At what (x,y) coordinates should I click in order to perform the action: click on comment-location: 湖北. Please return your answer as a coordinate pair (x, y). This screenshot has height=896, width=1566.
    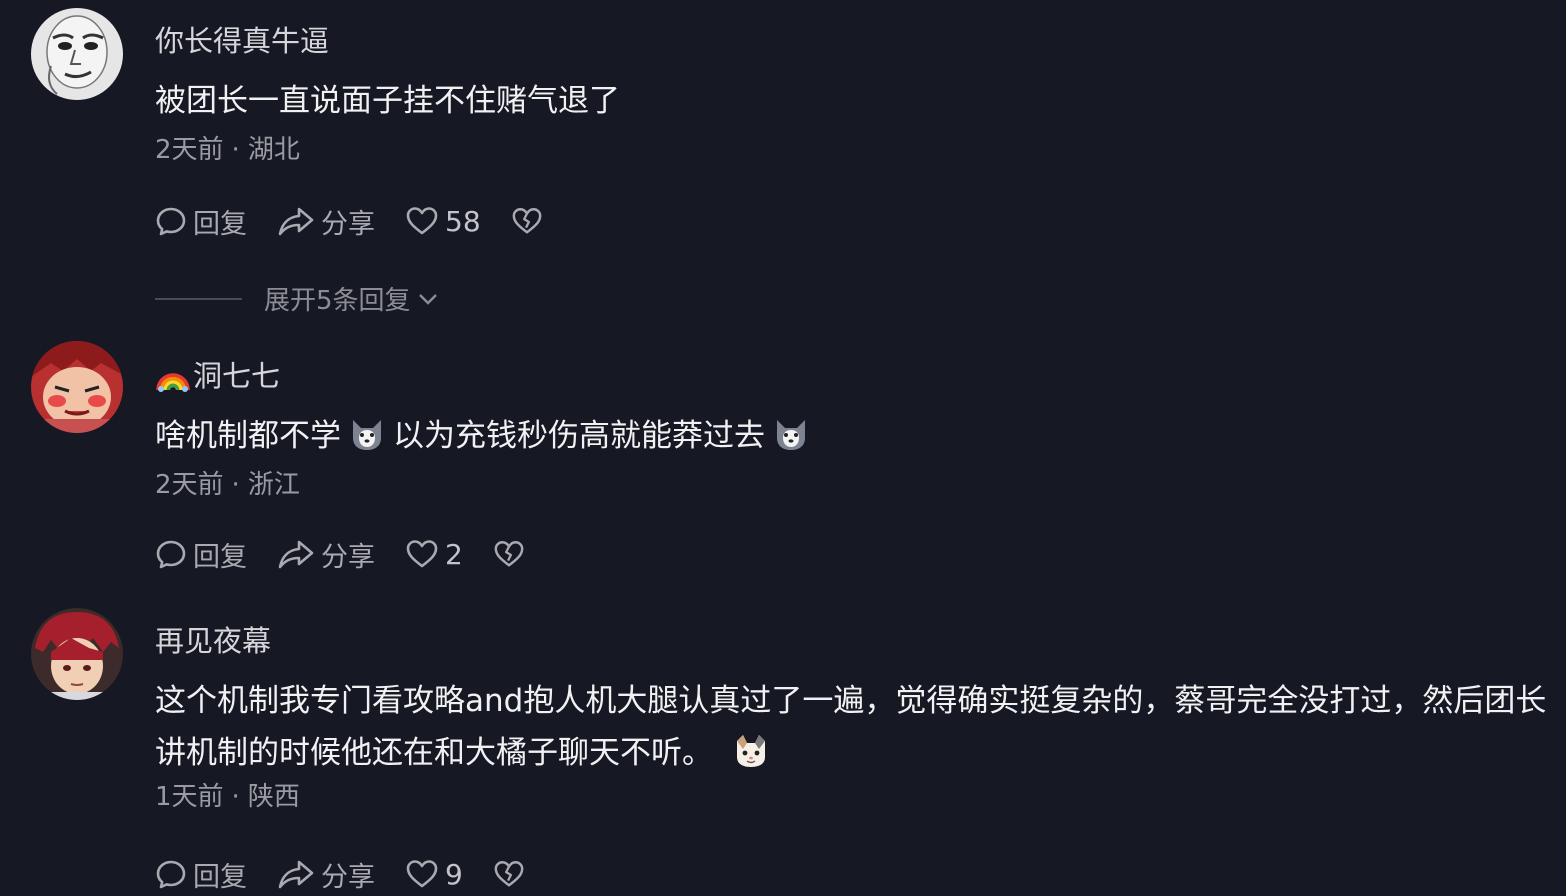
    Looking at the image, I should click on (273, 150).